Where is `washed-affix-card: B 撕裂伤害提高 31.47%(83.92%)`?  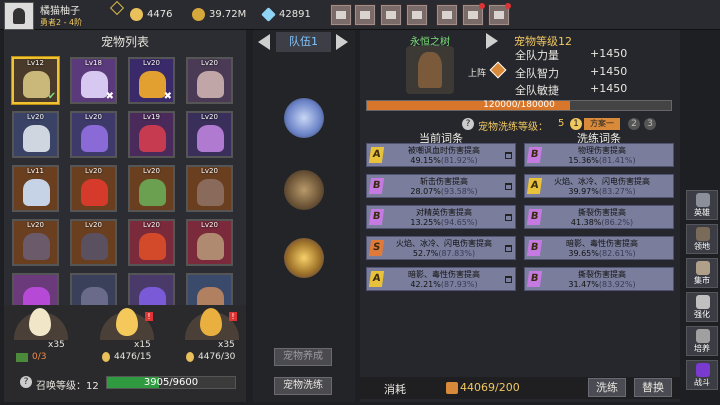
washed-affix-card: B 撕裂伤害提高 31.47%(83.92%) is located at coordinates (599, 279).